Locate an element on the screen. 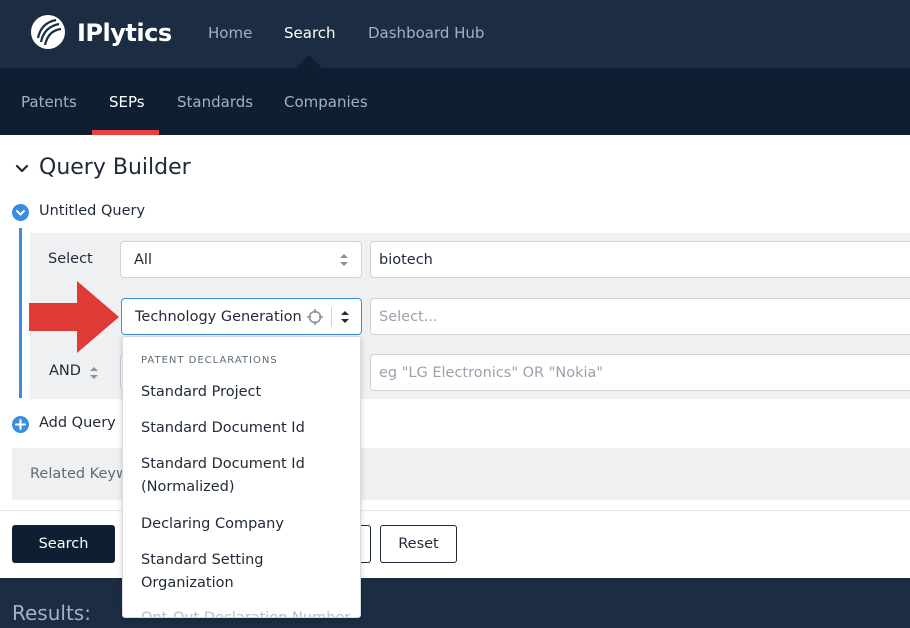 This screenshot has height=628, width=910. iplytics-logo-icon is located at coordinates (48, 32).